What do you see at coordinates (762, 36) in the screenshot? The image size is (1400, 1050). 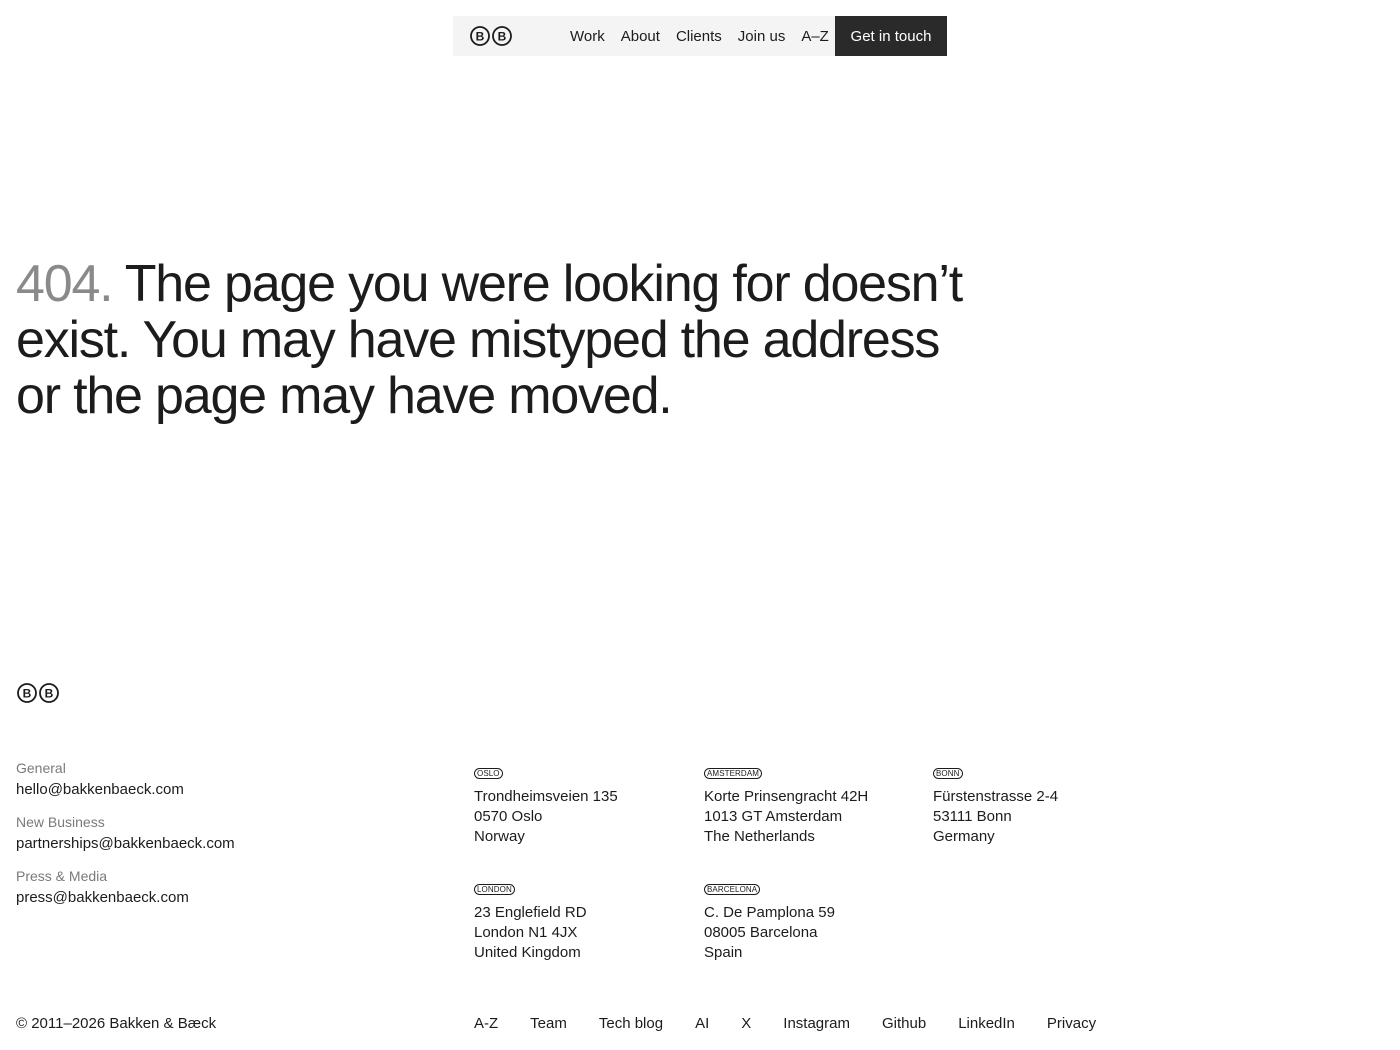 I see `nav-link-join-us: Join us` at bounding box center [762, 36].